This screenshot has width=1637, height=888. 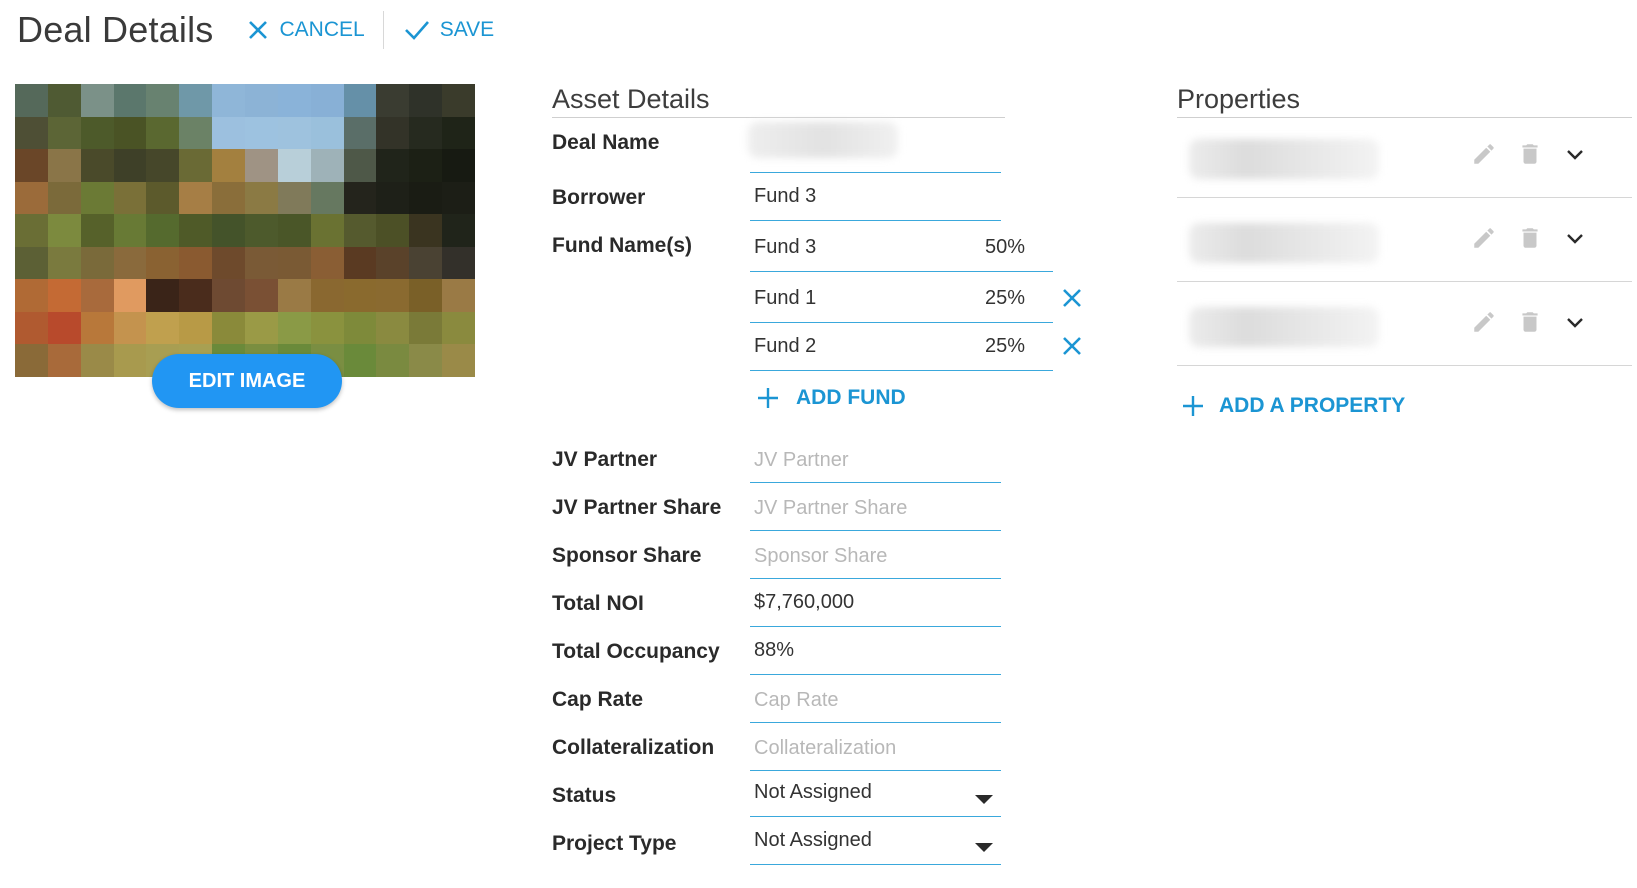 What do you see at coordinates (813, 792) in the screenshot?
I see `status-value: Not Assigned` at bounding box center [813, 792].